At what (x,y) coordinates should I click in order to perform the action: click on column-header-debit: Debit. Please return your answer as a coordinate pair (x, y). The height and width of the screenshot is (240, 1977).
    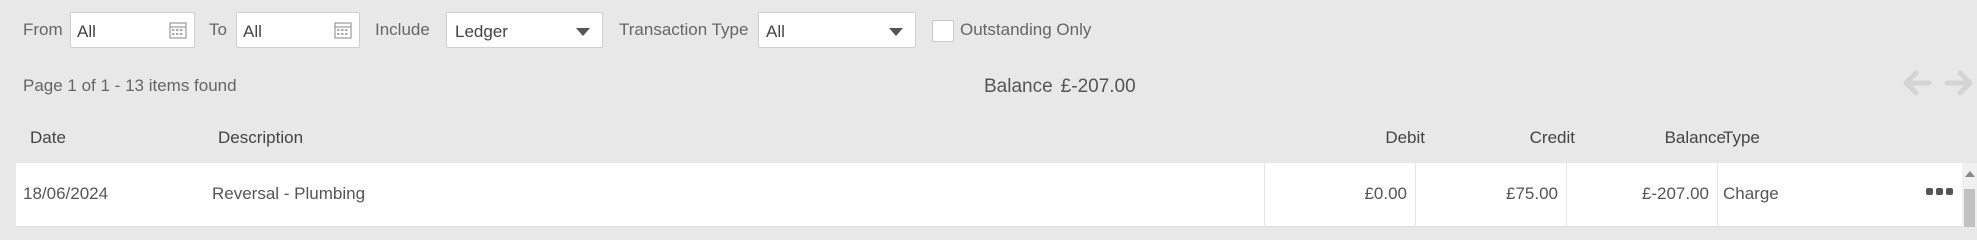
    Looking at the image, I should click on (1405, 138).